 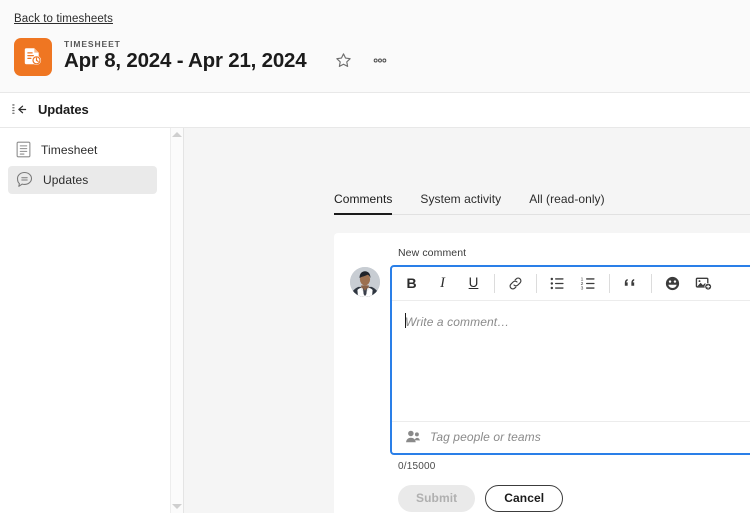 I want to click on tab-system-activity: System activity, so click(x=460, y=203).